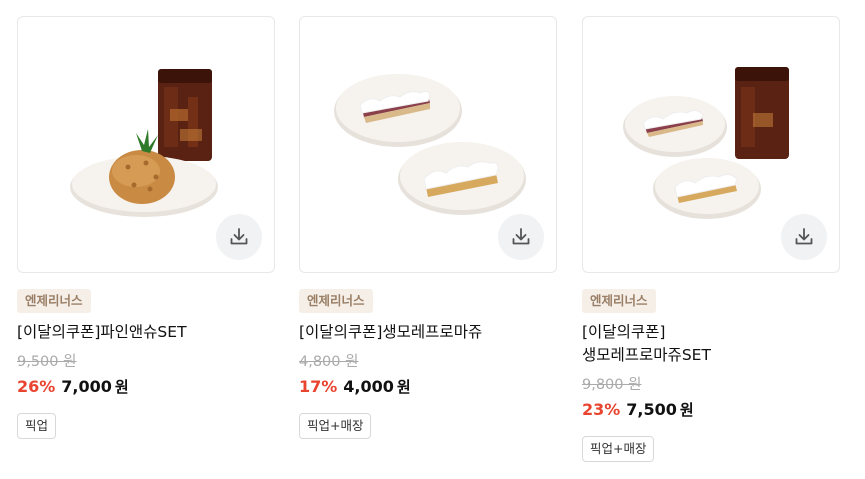  I want to click on discount-rate: 26%, so click(36, 386).